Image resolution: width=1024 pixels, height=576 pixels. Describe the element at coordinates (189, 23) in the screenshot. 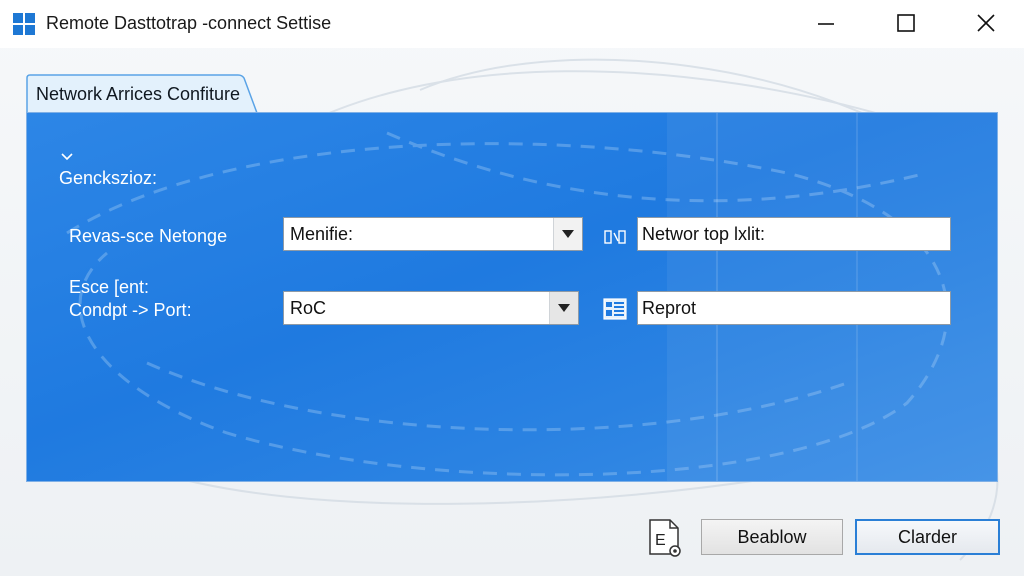

I see `window-title: Remote Dasttotrap -connect Settise` at that location.